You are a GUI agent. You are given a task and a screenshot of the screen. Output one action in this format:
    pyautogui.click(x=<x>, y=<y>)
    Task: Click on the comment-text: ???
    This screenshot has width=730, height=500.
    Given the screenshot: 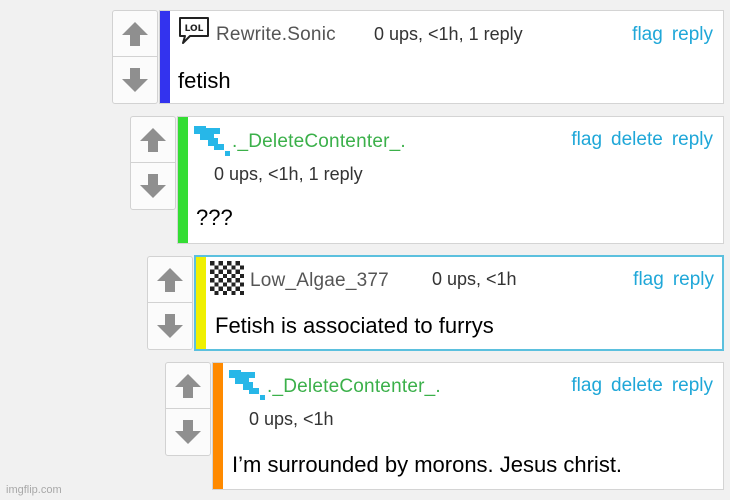 What is the action you would take?
    pyautogui.click(x=214, y=217)
    